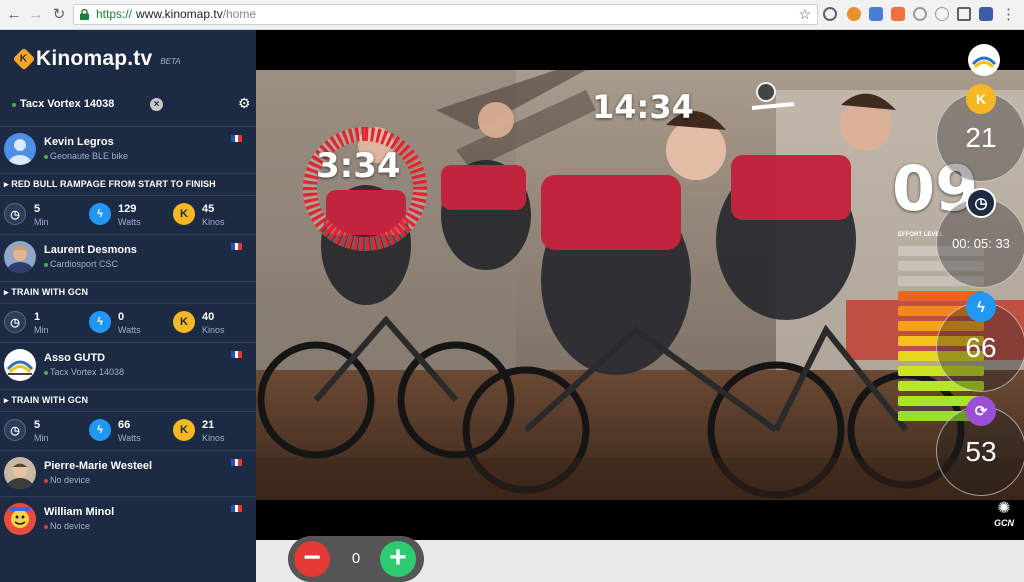 This screenshot has width=1024, height=582. Describe the element at coordinates (640, 559) in the screenshot. I see `control-bar: − 0 +` at that location.